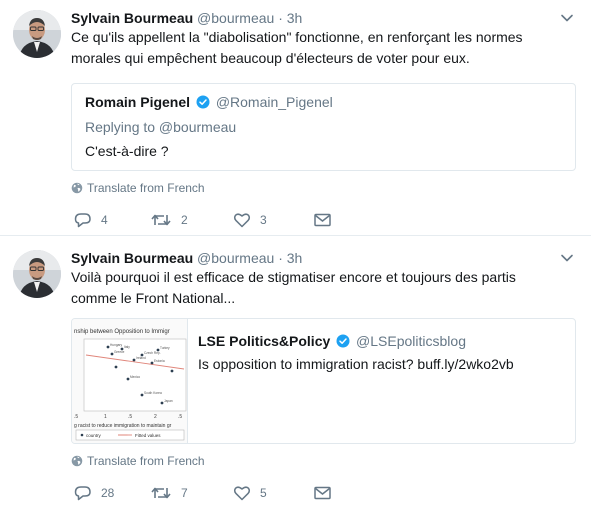 The image size is (591, 510). What do you see at coordinates (332, 341) in the screenshot?
I see `card-author: LSE Politics&Policy @LSEpoliticsblog` at bounding box center [332, 341].